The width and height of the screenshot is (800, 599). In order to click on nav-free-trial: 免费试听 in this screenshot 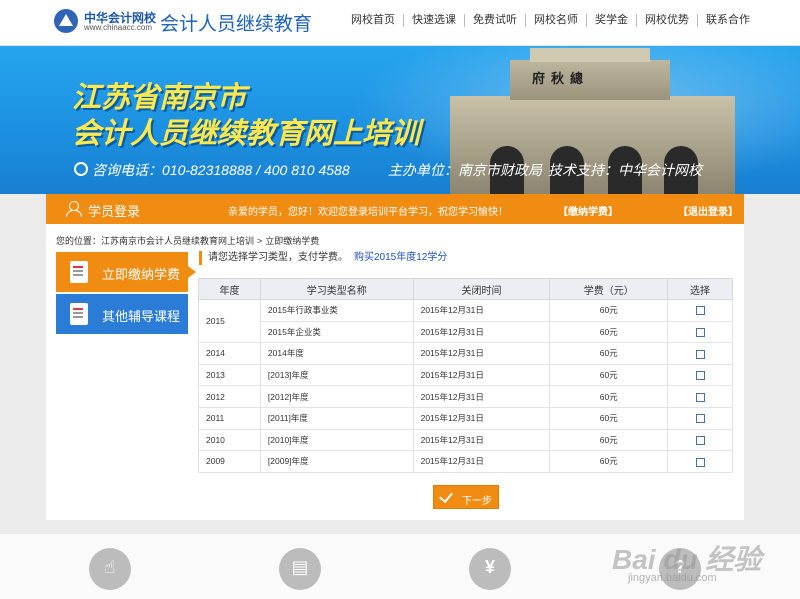, I will do `click(494, 20)`.